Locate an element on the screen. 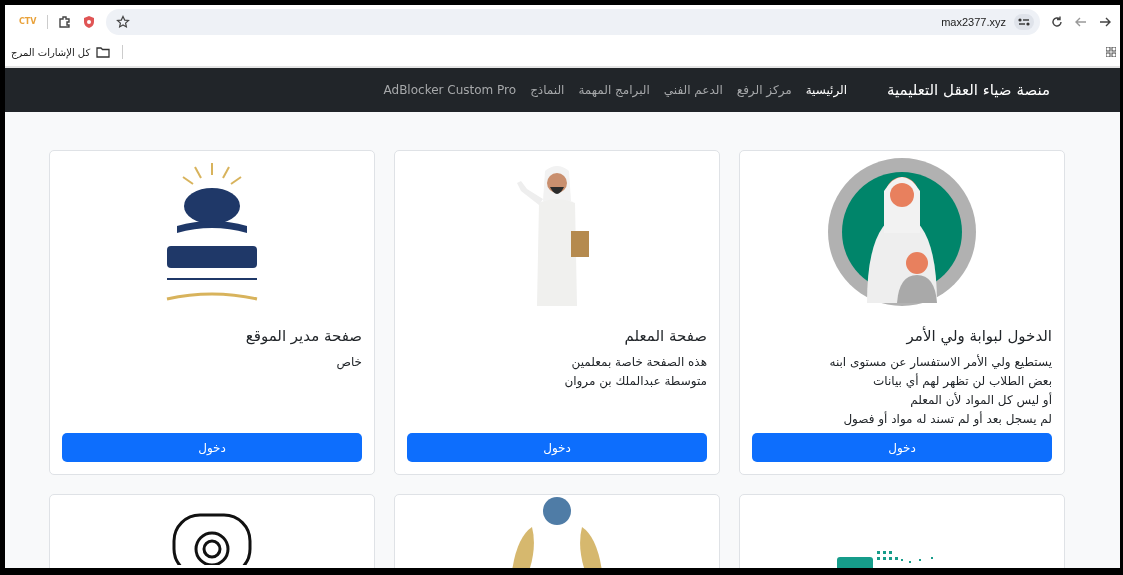 This screenshot has height=575, width=1123. card-title: صفحة المعلم is located at coordinates (665, 336).